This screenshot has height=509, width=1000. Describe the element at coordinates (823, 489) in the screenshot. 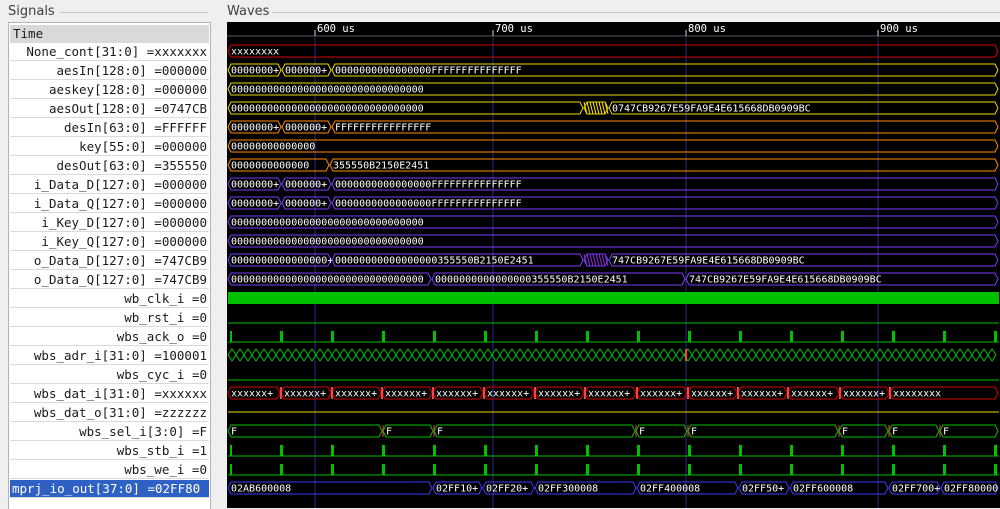

I see `bus-value: 02FF600008` at that location.